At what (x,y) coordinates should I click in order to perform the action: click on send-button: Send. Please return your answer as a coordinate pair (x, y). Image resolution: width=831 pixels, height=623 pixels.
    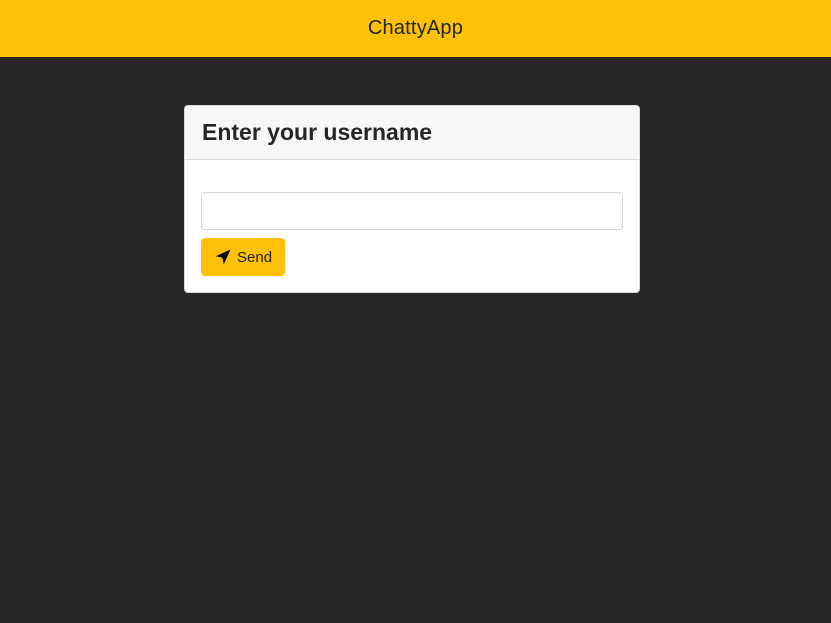
    Looking at the image, I should click on (243, 257).